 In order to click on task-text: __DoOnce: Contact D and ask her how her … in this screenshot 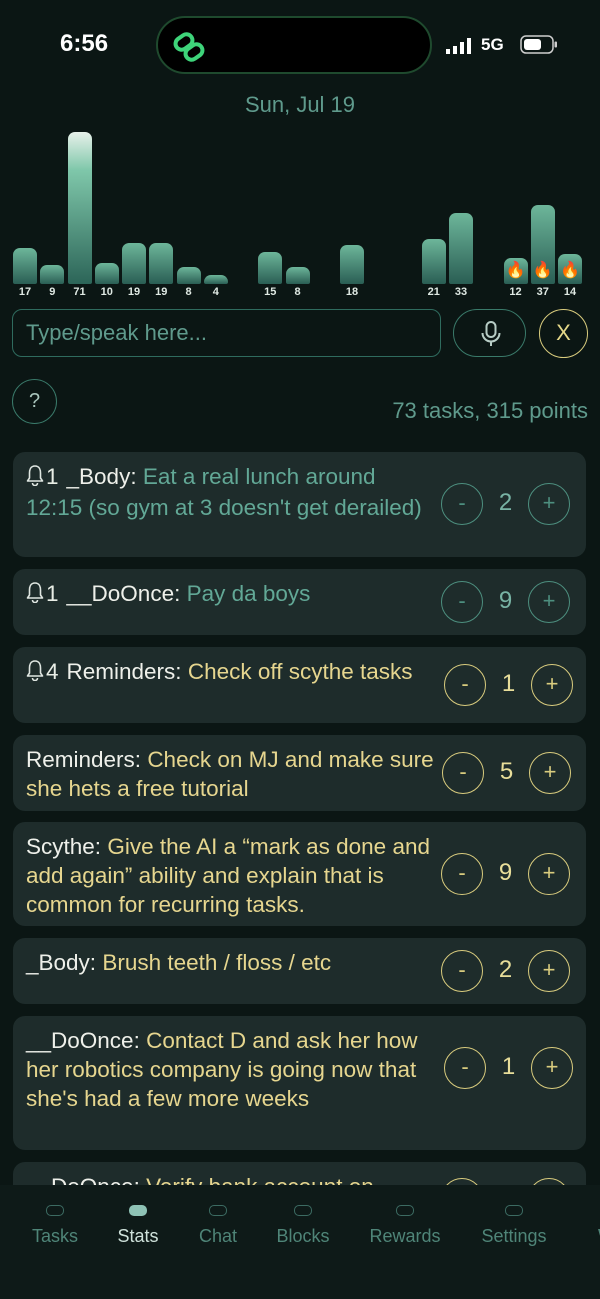, I will do `click(231, 1069)`.